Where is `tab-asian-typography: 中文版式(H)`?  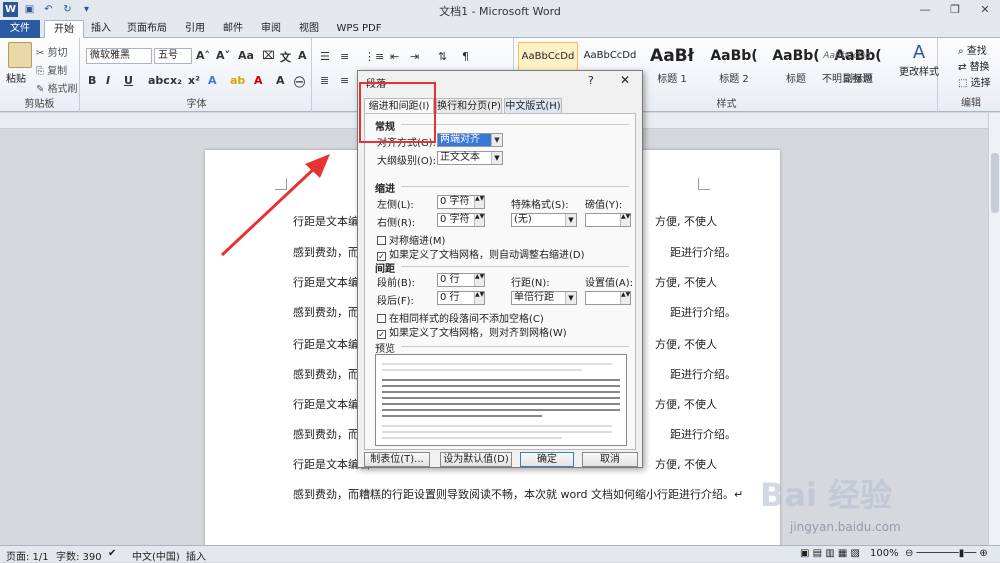
tab-asian-typography: 中文版式(H) is located at coordinates (533, 105).